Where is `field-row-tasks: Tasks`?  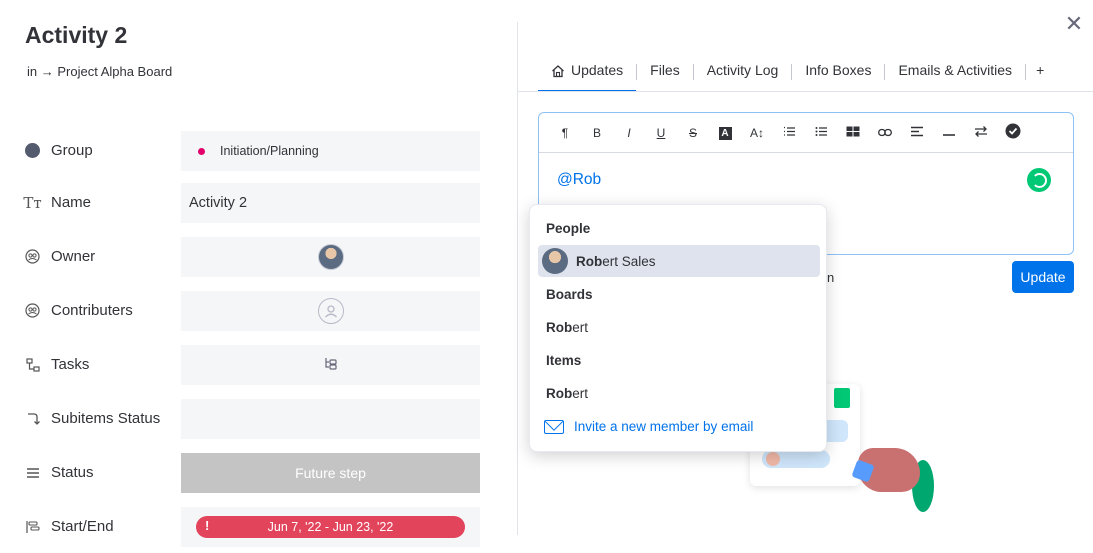 field-row-tasks: Tasks is located at coordinates (258, 365).